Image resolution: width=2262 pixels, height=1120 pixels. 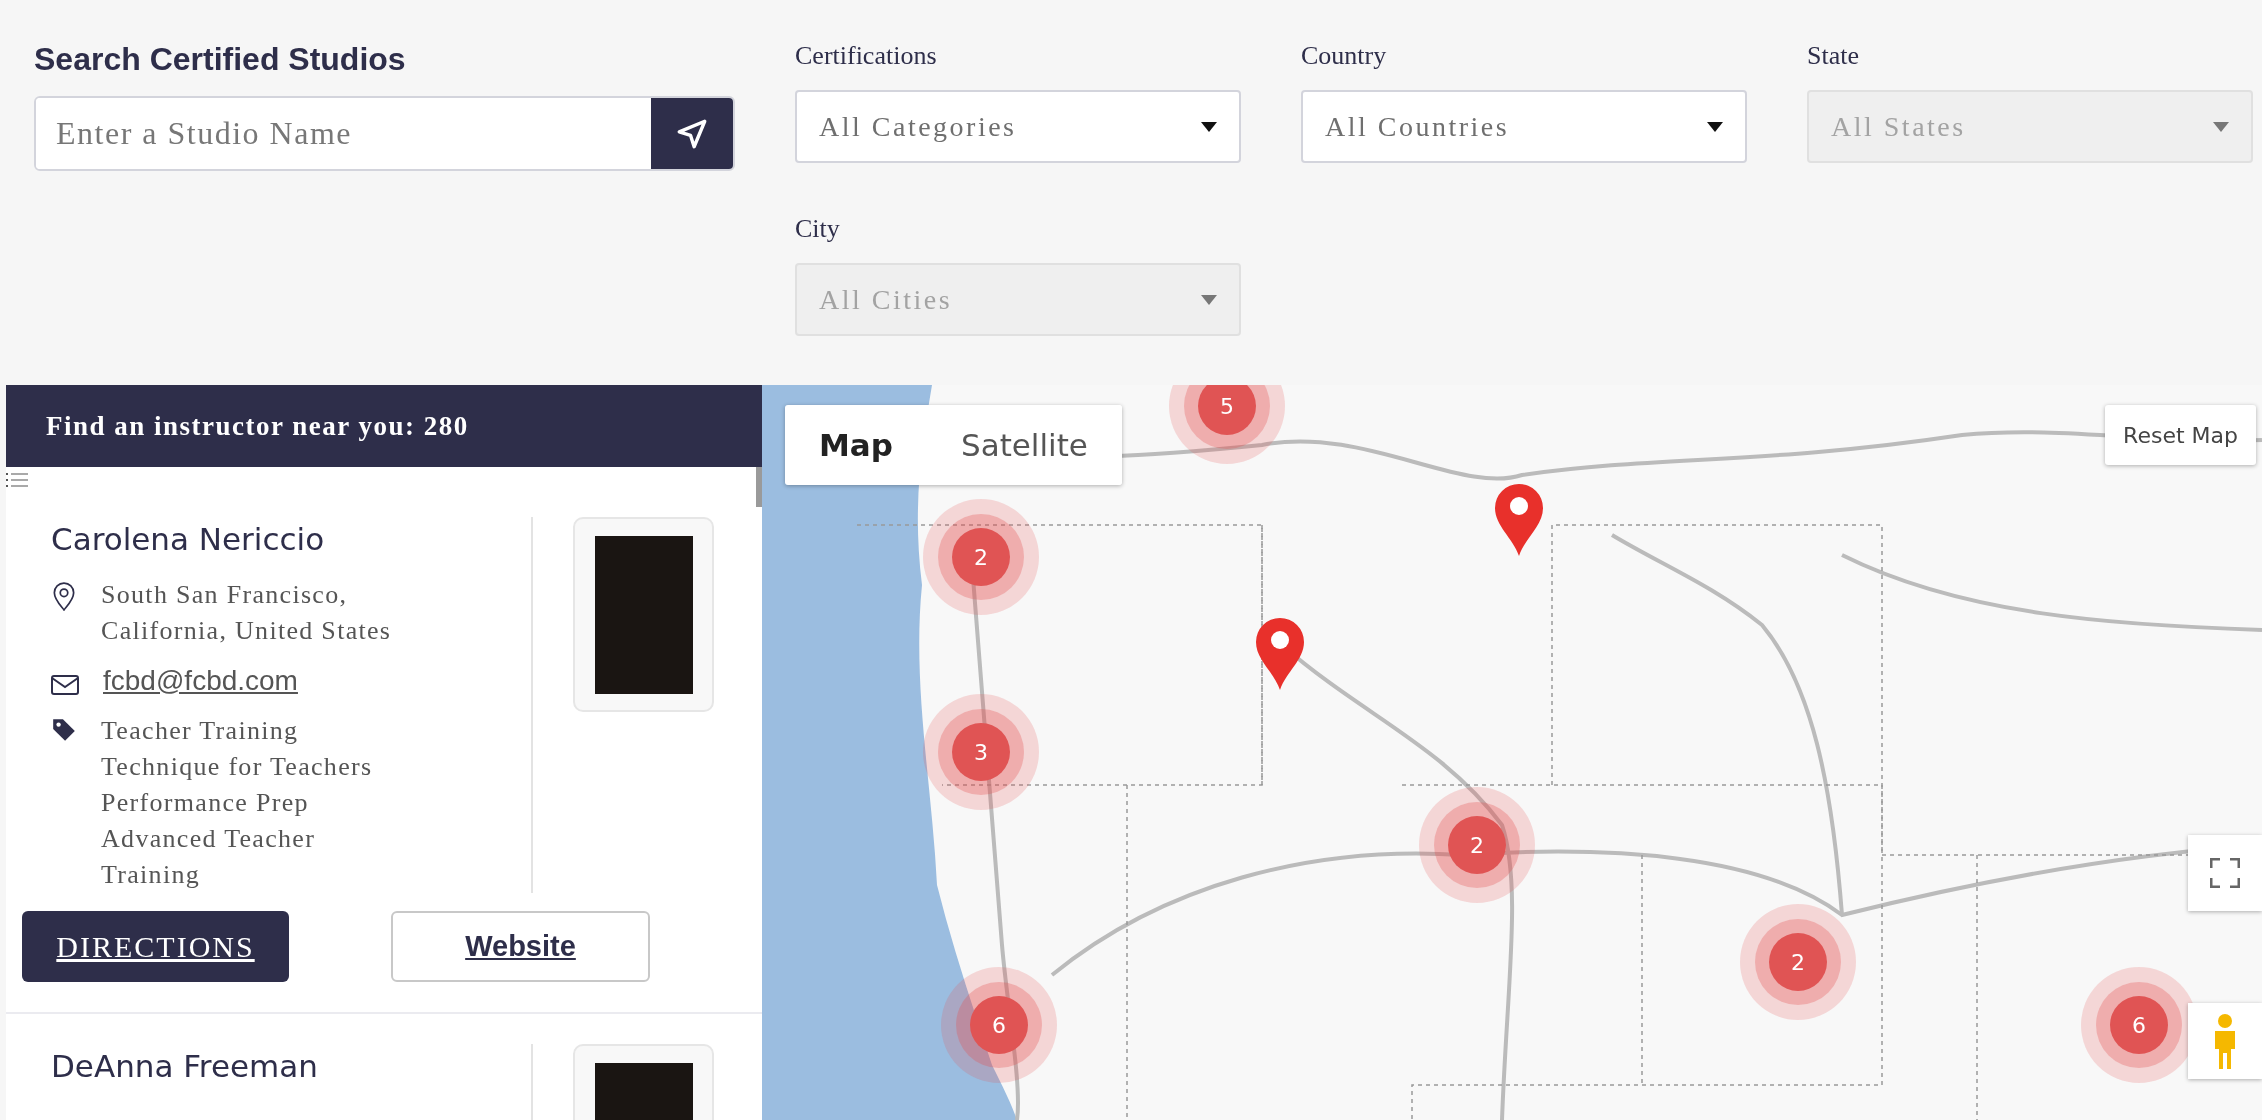 I want to click on directions-button: DIRECTIONS, so click(x=155, y=946).